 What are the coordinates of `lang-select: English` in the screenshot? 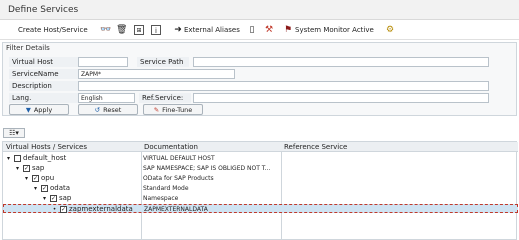 It's located at (106, 98).